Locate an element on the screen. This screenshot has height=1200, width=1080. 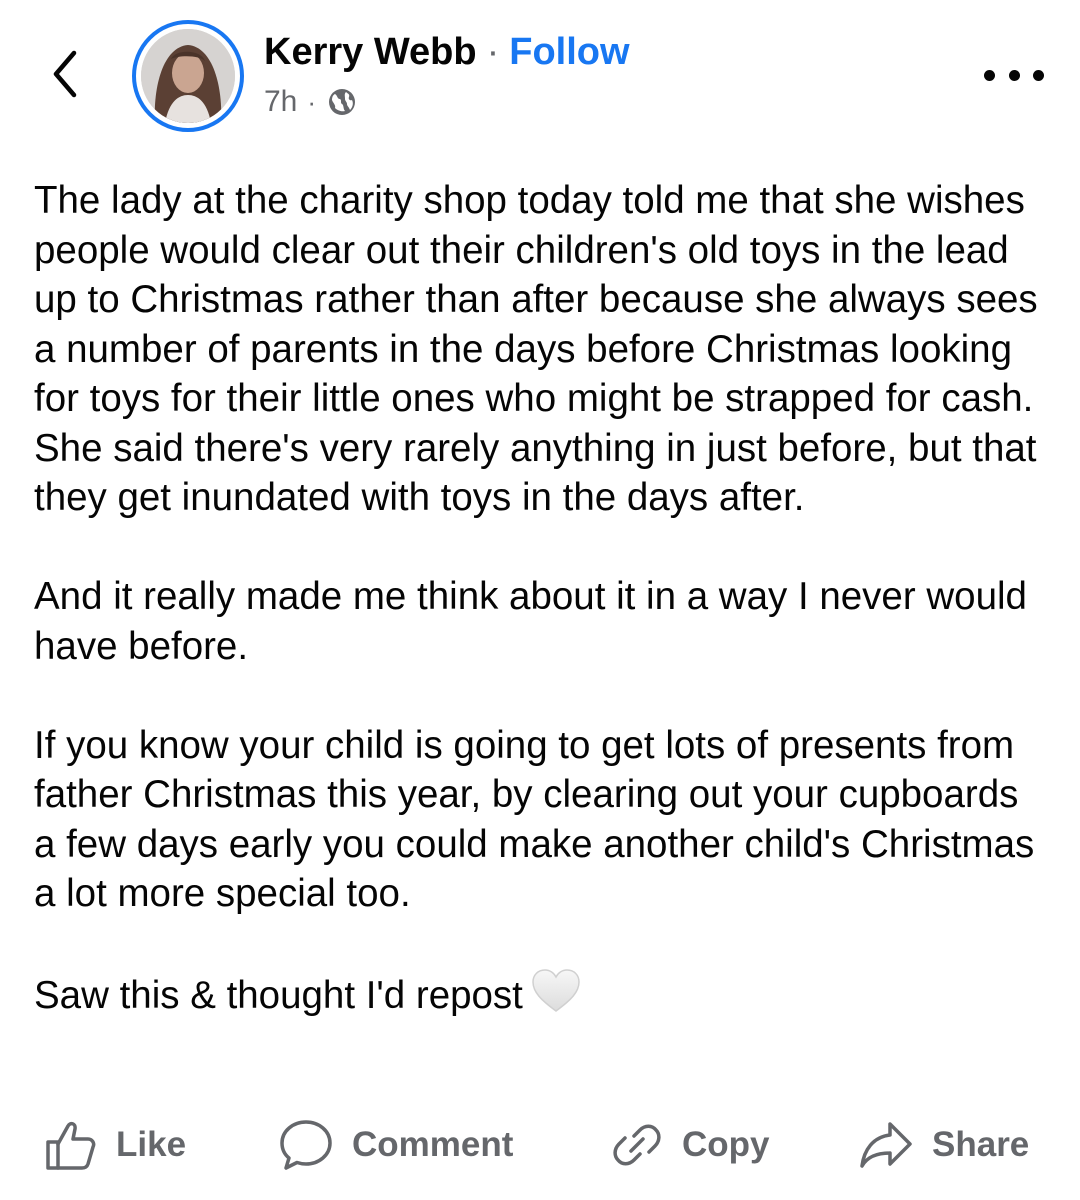
like-label: Like is located at coordinates (151, 1144).